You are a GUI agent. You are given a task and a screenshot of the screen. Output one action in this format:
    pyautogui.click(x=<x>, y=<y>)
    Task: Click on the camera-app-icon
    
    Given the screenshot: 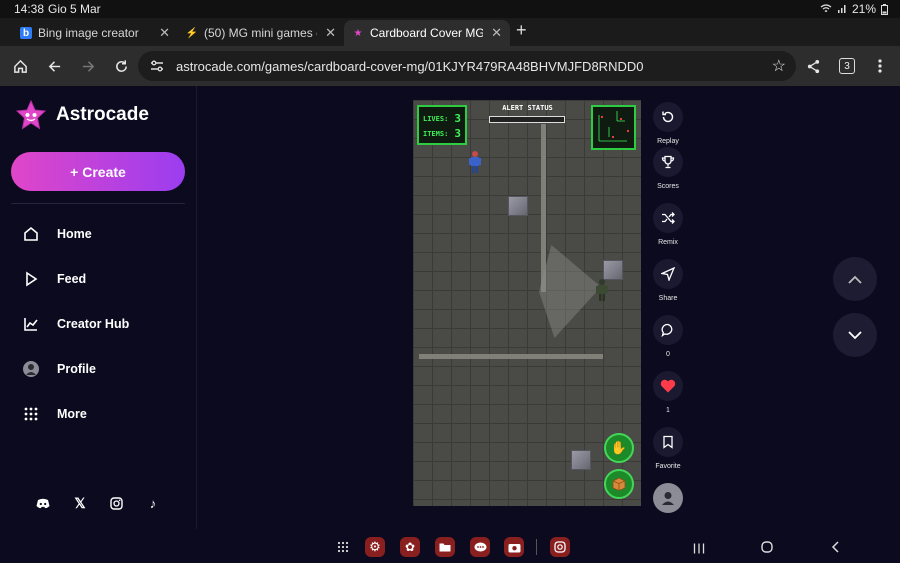 What is the action you would take?
    pyautogui.click(x=514, y=547)
    